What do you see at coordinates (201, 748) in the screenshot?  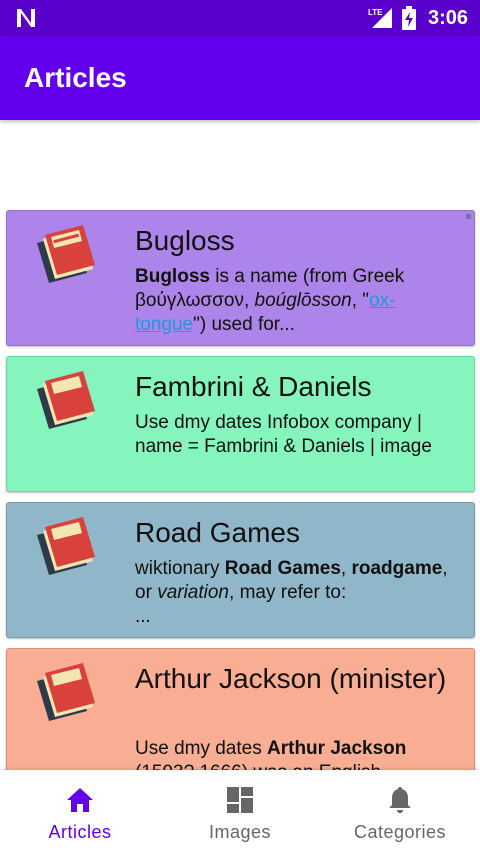 I see `snippet-text: Use dmy dates` at bounding box center [201, 748].